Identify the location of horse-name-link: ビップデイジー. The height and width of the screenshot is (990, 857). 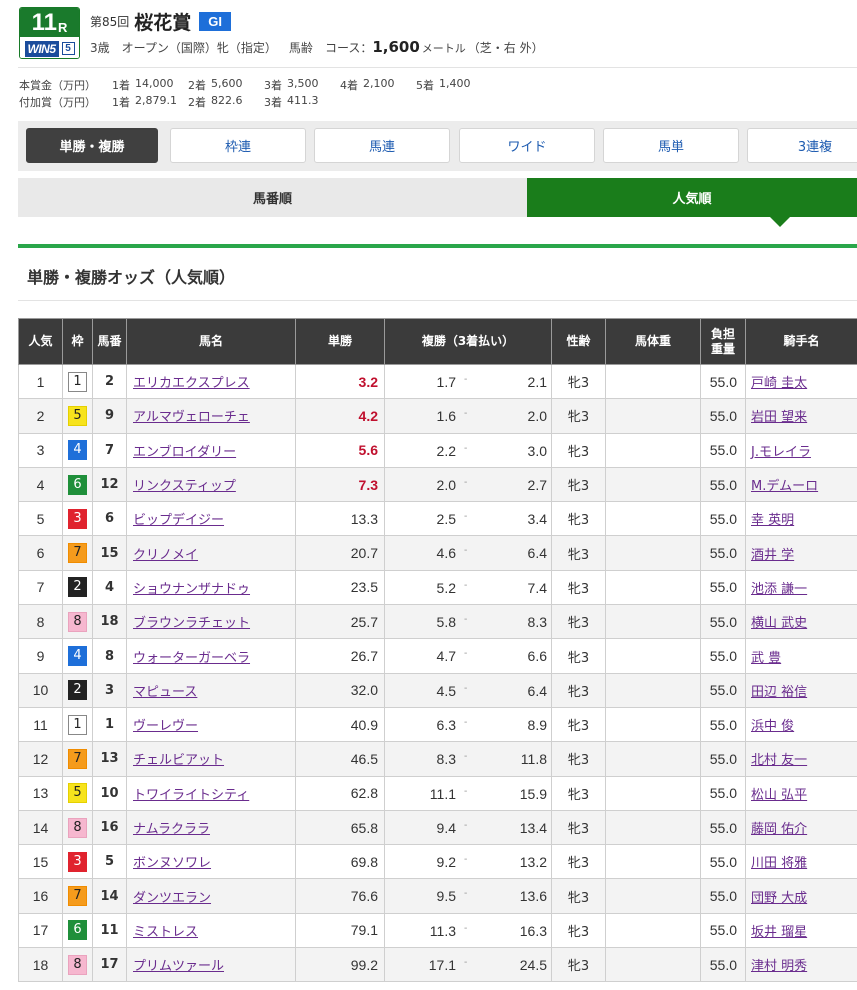
(178, 520).